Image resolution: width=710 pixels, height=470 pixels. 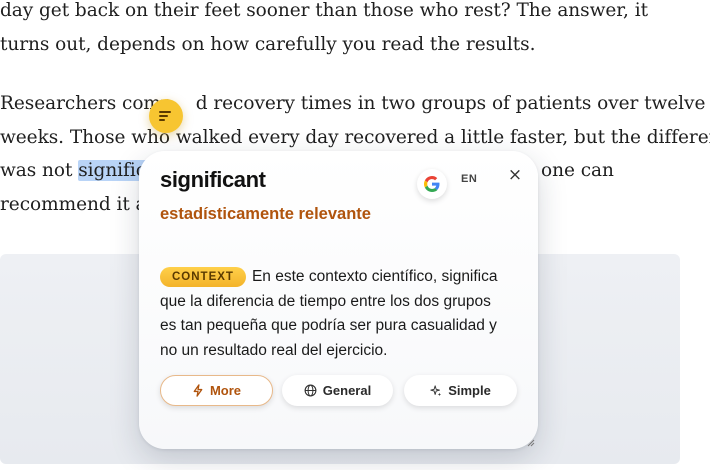 I want to click on general-button: General, so click(x=337, y=390).